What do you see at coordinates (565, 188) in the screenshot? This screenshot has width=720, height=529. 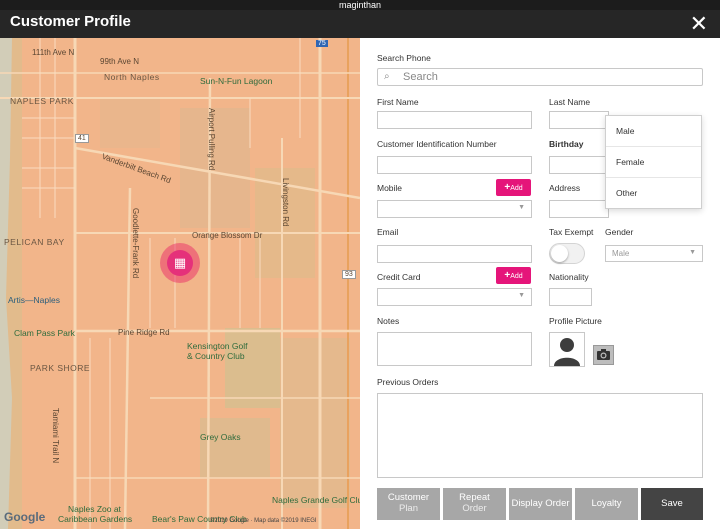 I see `address-label: Address` at bounding box center [565, 188].